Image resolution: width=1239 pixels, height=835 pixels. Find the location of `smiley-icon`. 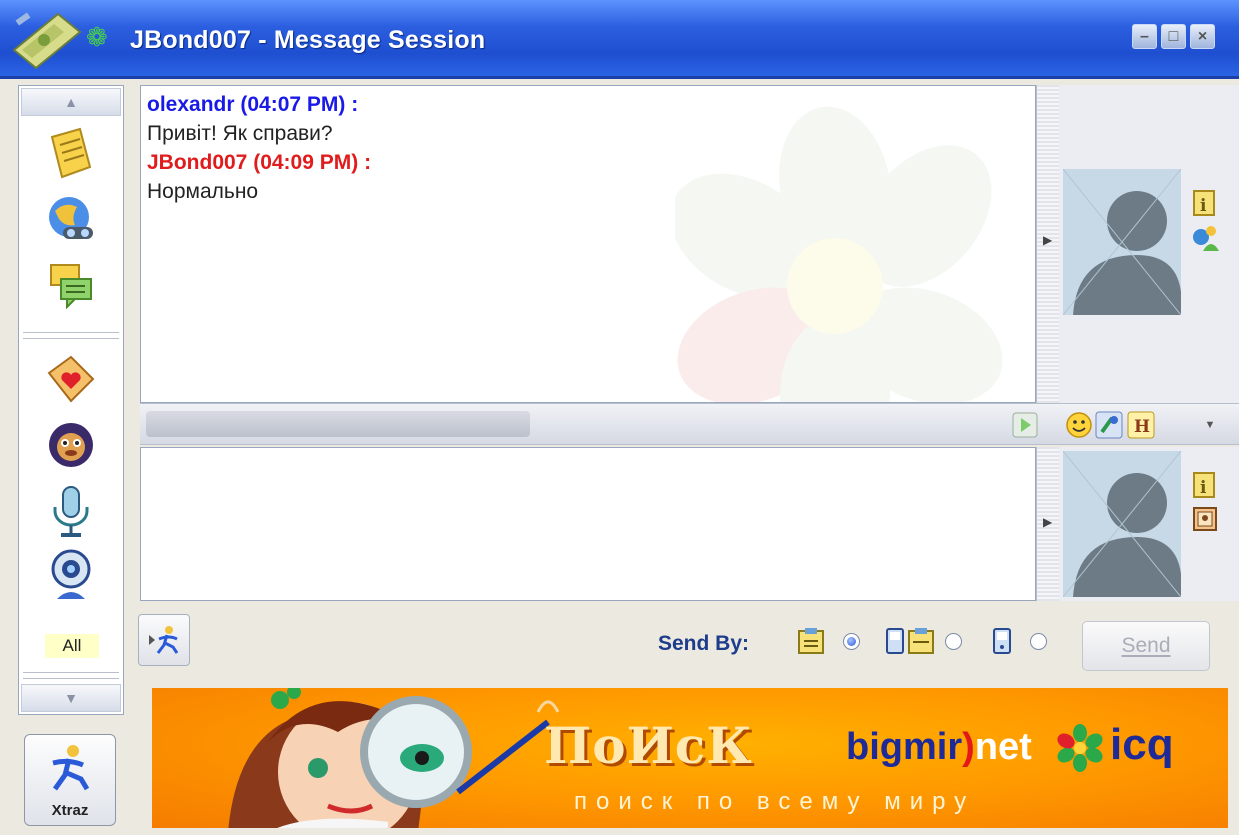

smiley-icon is located at coordinates (1079, 425).